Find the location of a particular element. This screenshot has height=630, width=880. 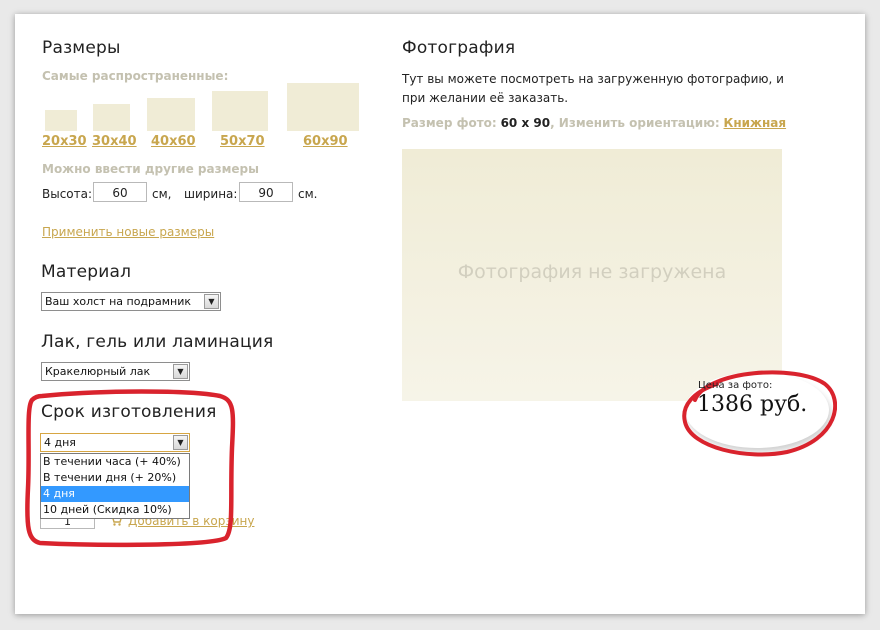

material-select: Ваш холст на подрамник ▼ is located at coordinates (131, 301).